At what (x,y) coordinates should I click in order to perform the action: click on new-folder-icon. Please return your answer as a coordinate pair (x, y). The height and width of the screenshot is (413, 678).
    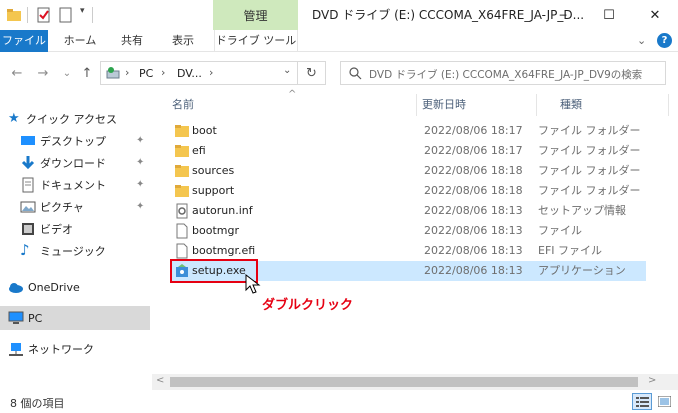
    Looking at the image, I should click on (66, 15).